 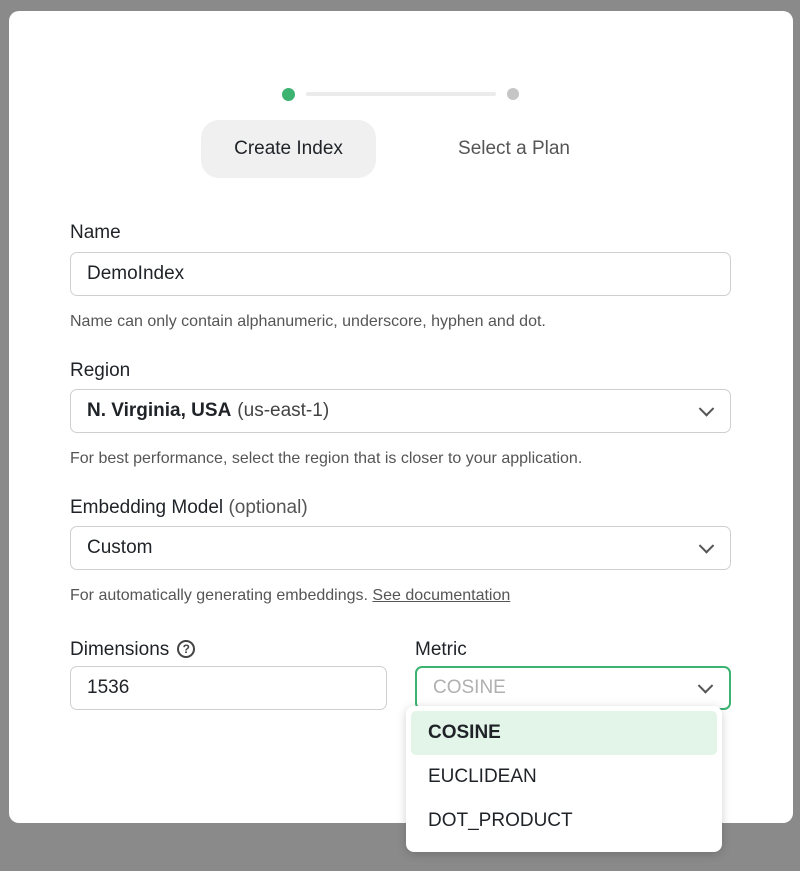 I want to click on embedding-model-label: Embedding Model (optional), so click(x=189, y=508).